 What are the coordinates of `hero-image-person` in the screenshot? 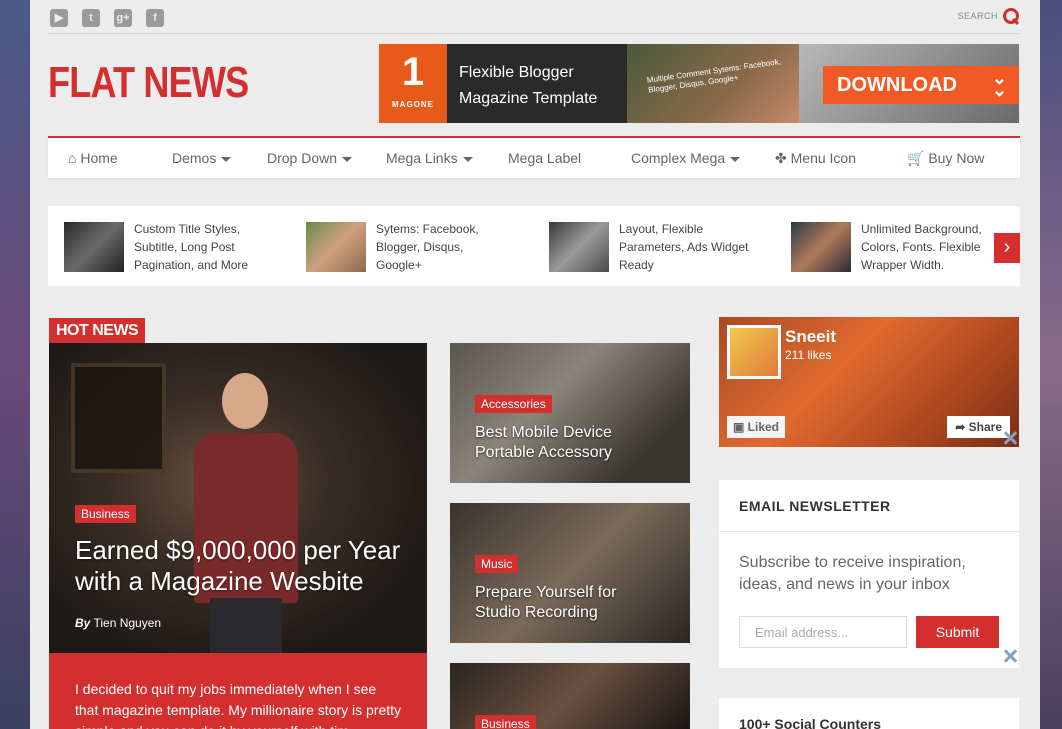 It's located at (244, 513).